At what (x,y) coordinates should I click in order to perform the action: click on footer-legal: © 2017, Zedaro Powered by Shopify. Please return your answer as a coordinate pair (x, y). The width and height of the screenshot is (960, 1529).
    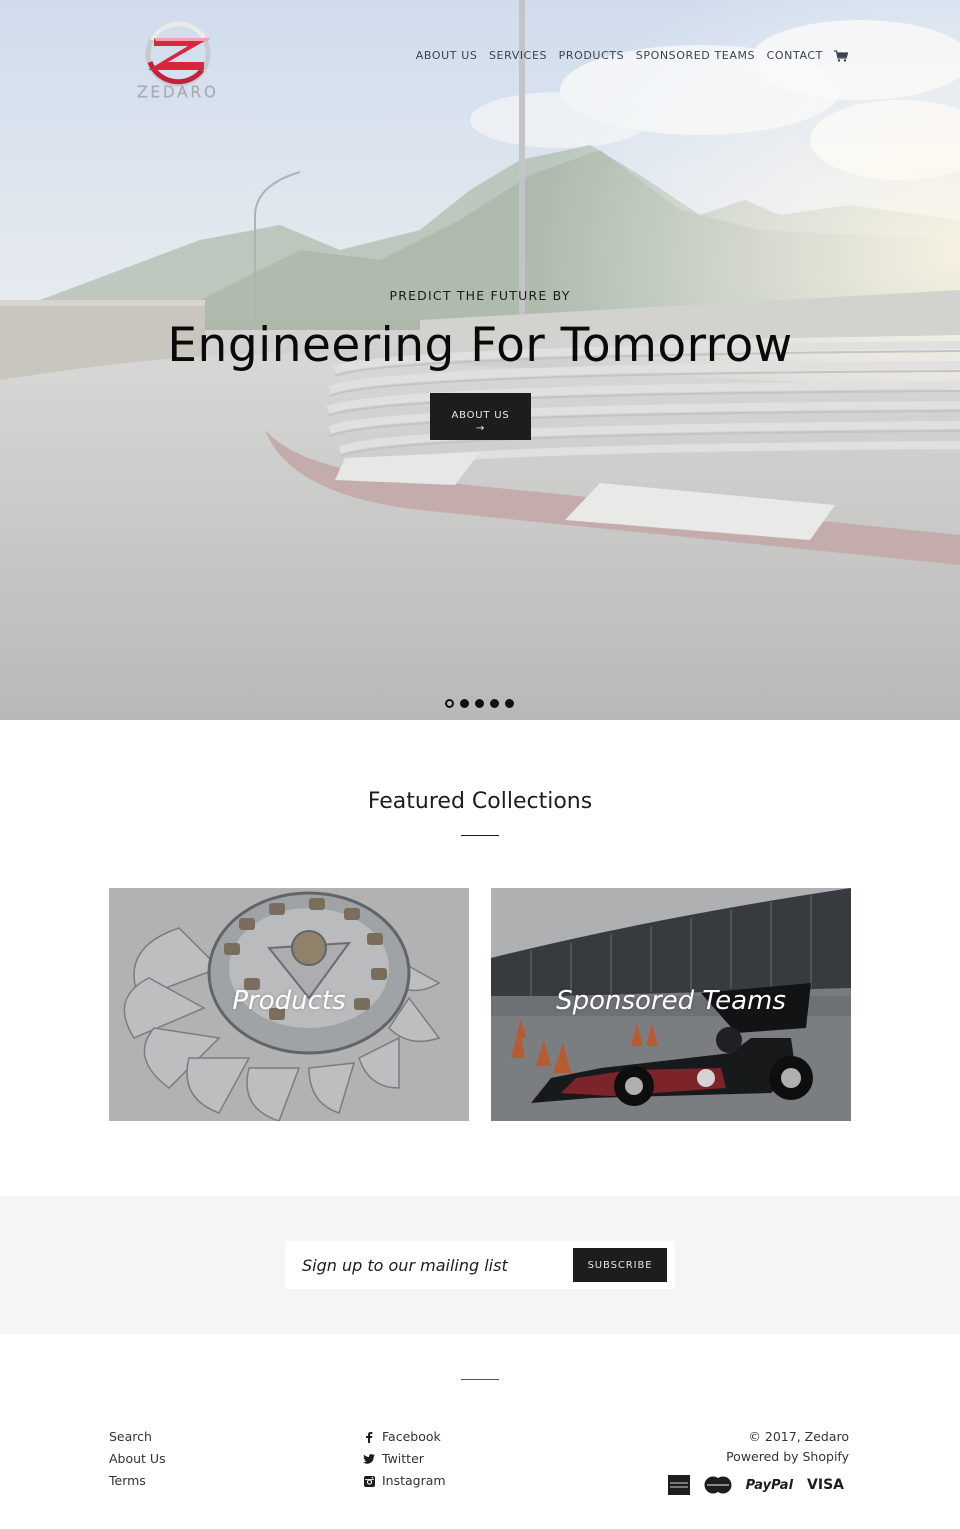
    Looking at the image, I should click on (787, 1446).